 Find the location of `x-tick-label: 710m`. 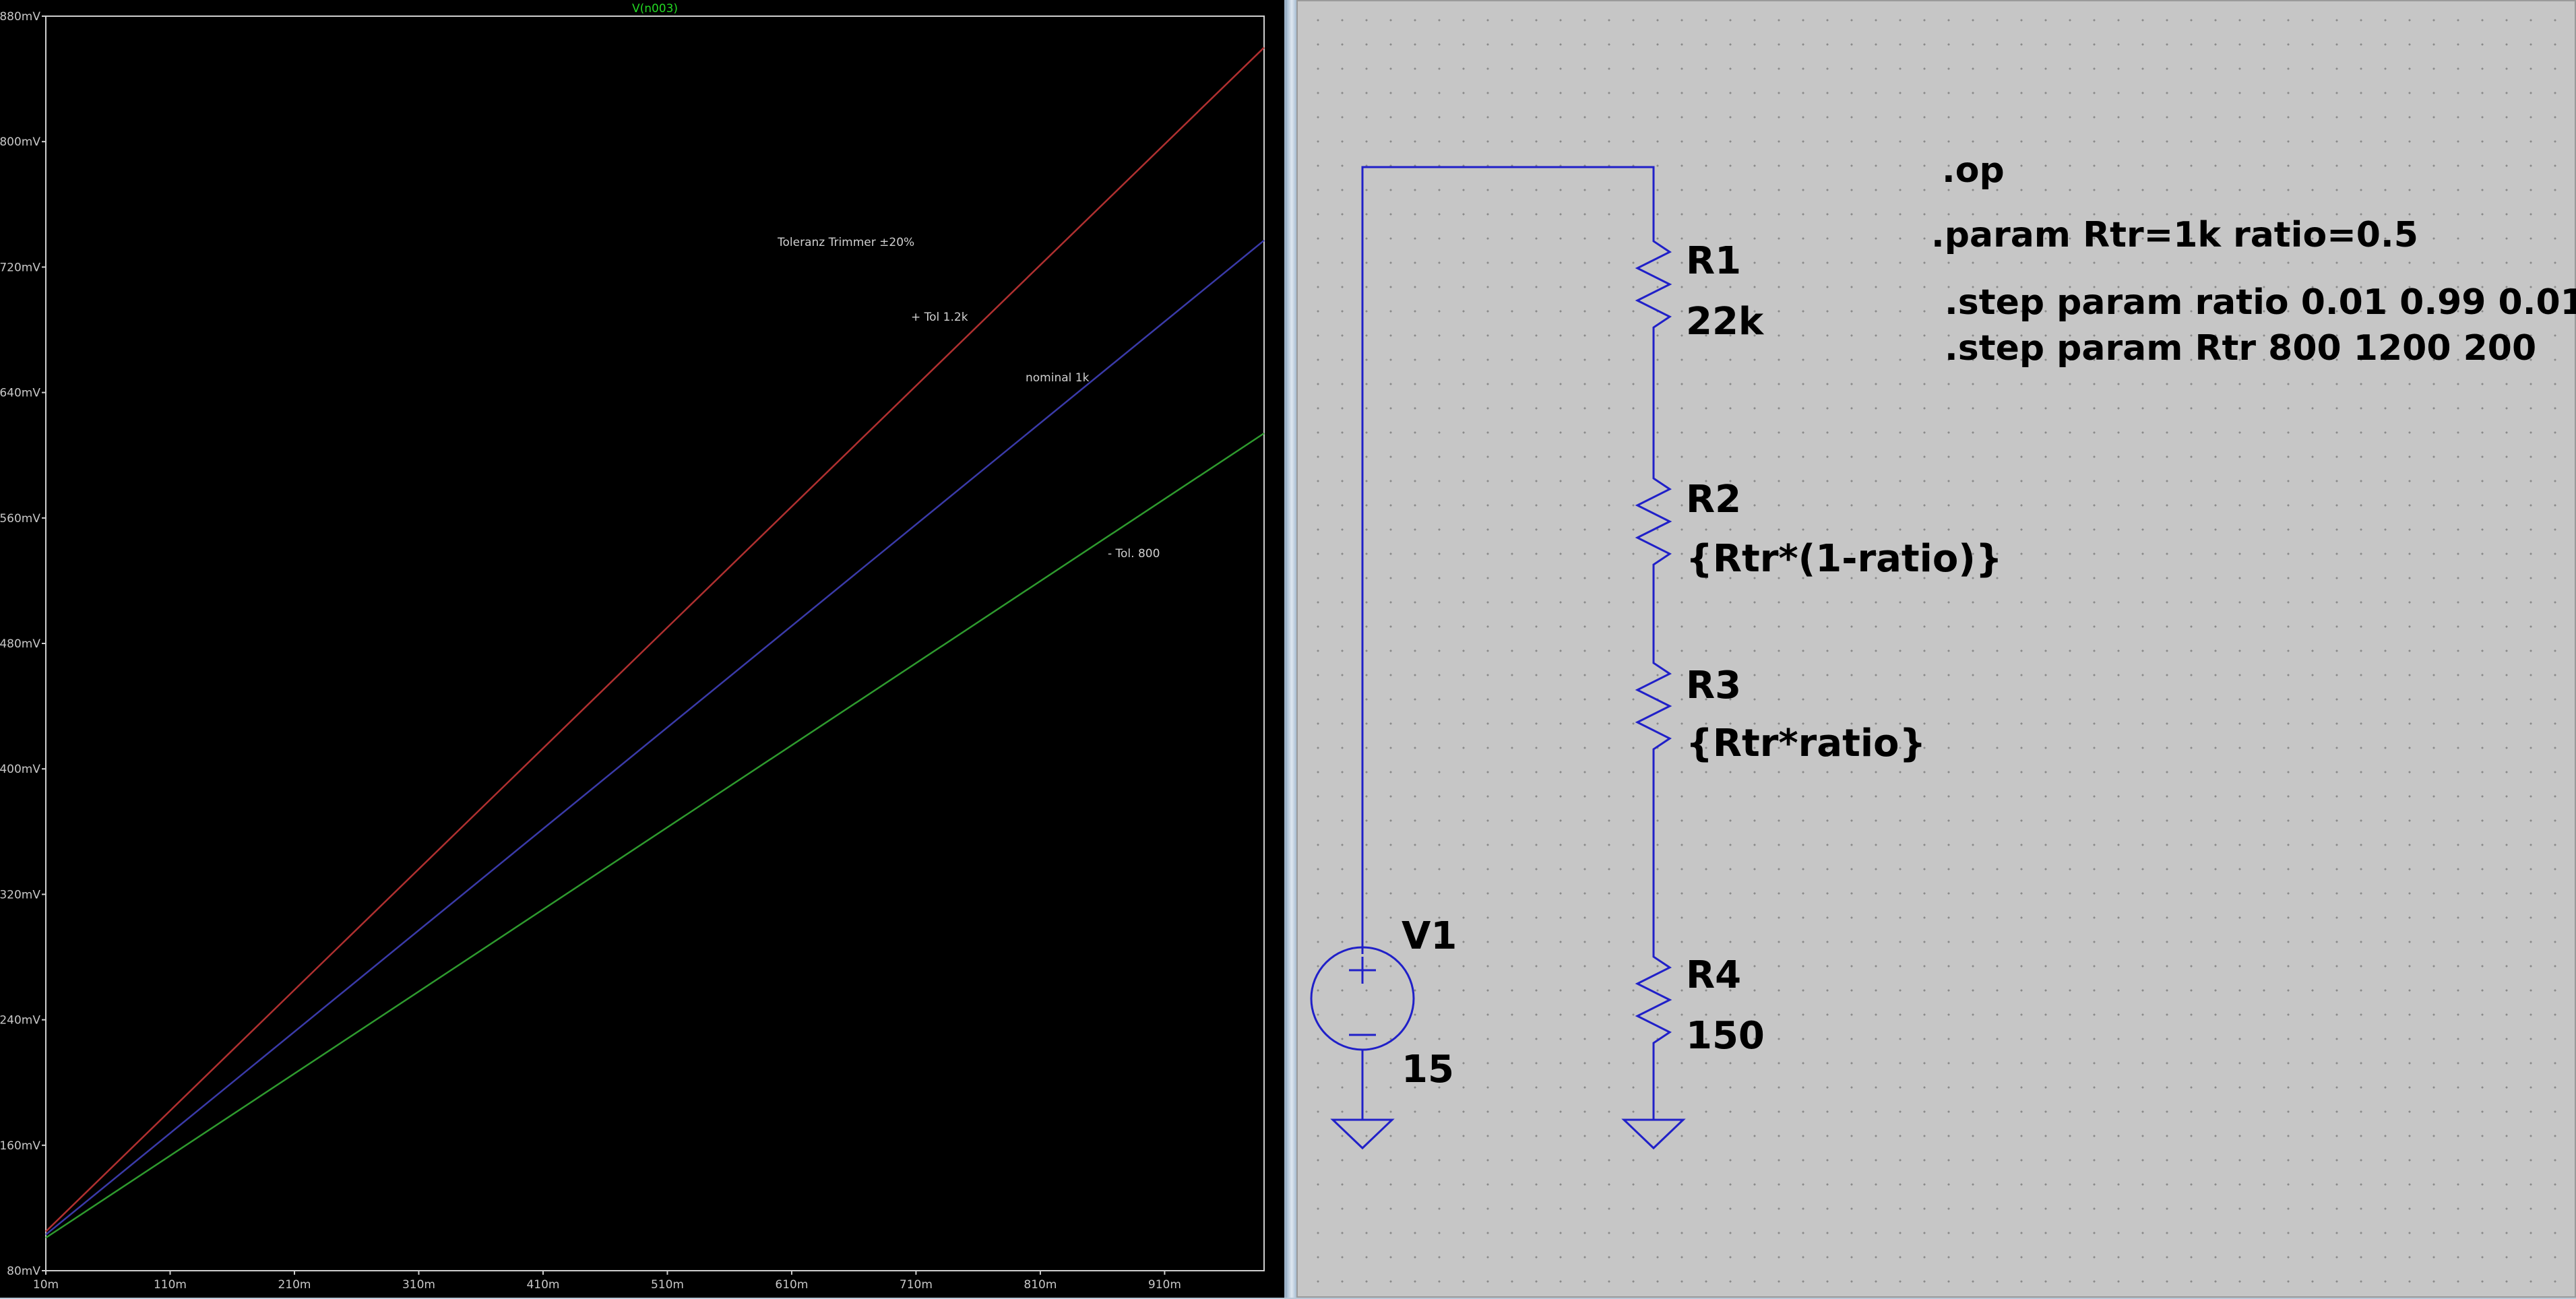

x-tick-label: 710m is located at coordinates (916, 1285).